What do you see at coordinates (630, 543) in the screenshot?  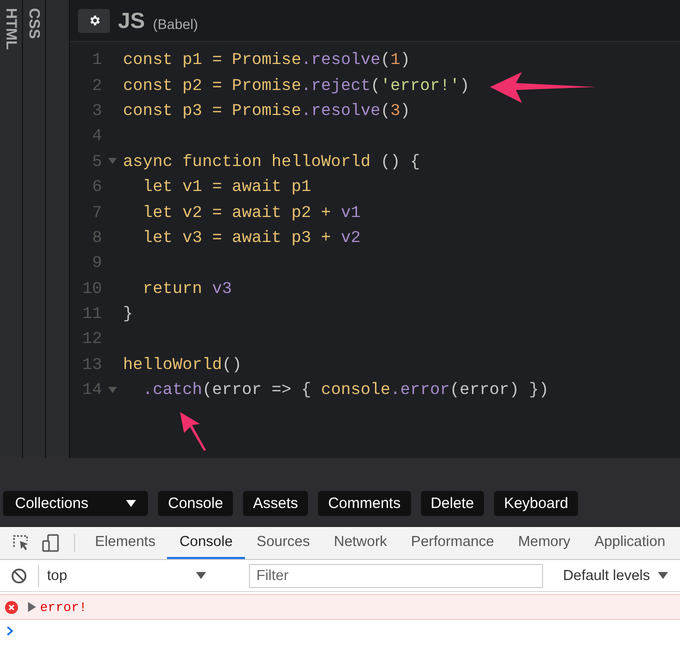 I see `devtools-tab: Application` at bounding box center [630, 543].